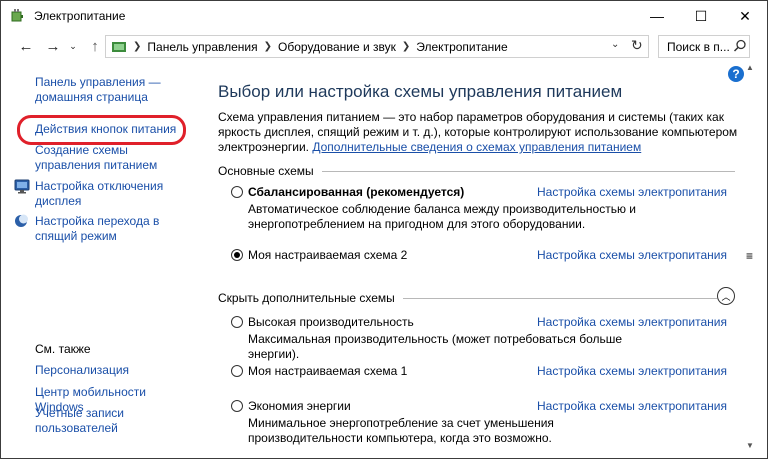 This screenshot has height=459, width=768. I want to click on refresh-icon: ↻, so click(637, 45).